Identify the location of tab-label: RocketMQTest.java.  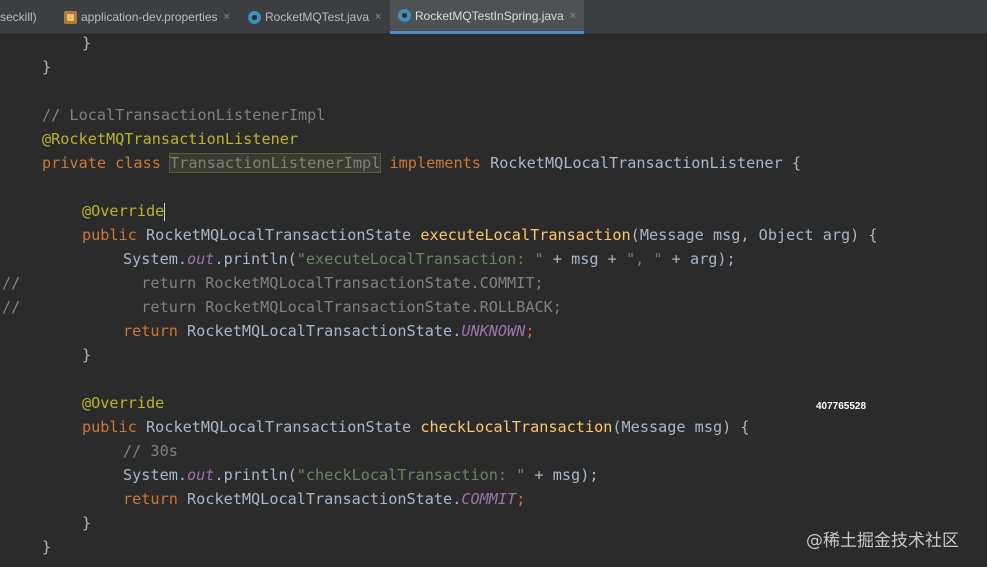
(317, 17).